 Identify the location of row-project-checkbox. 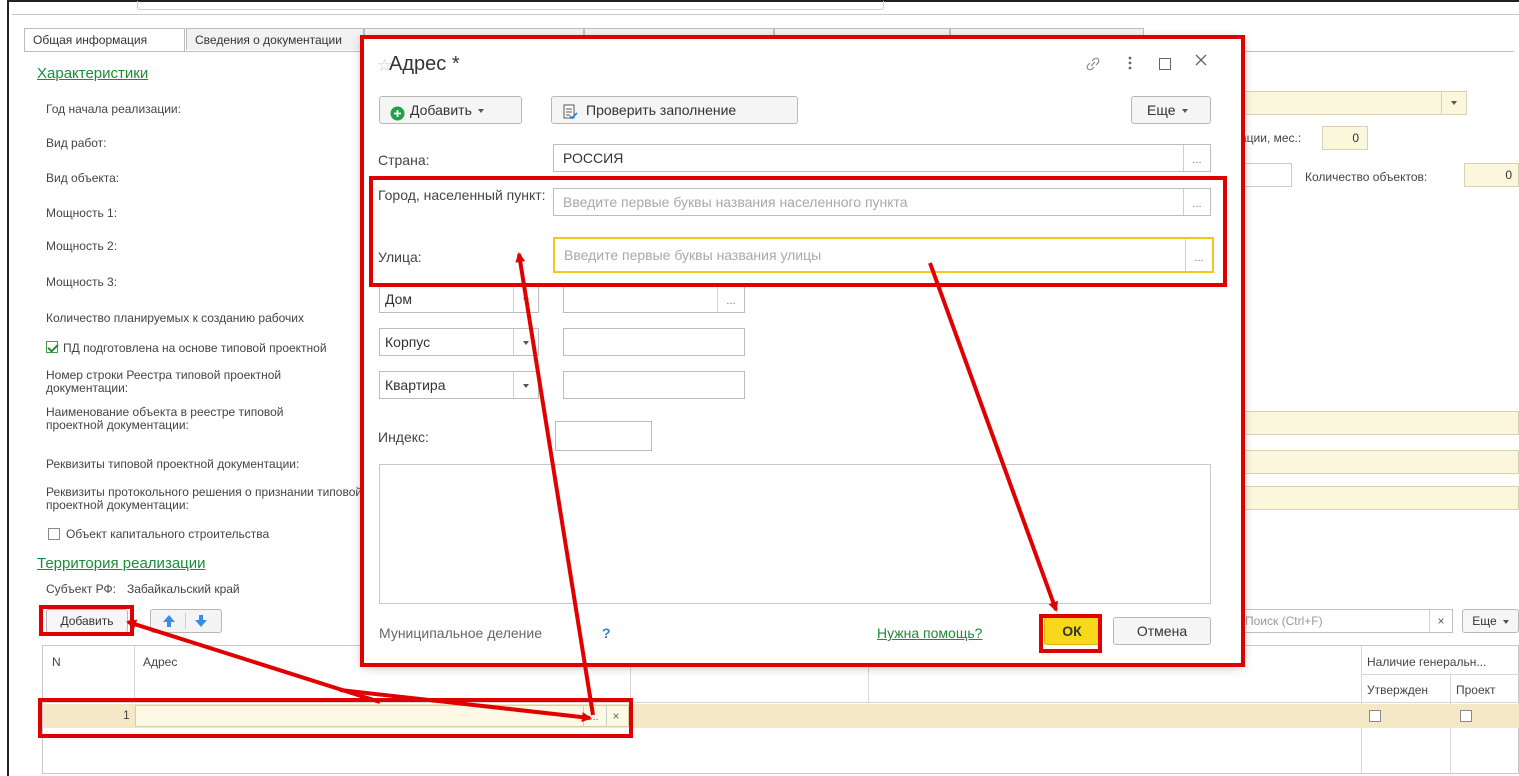
(1466, 716).